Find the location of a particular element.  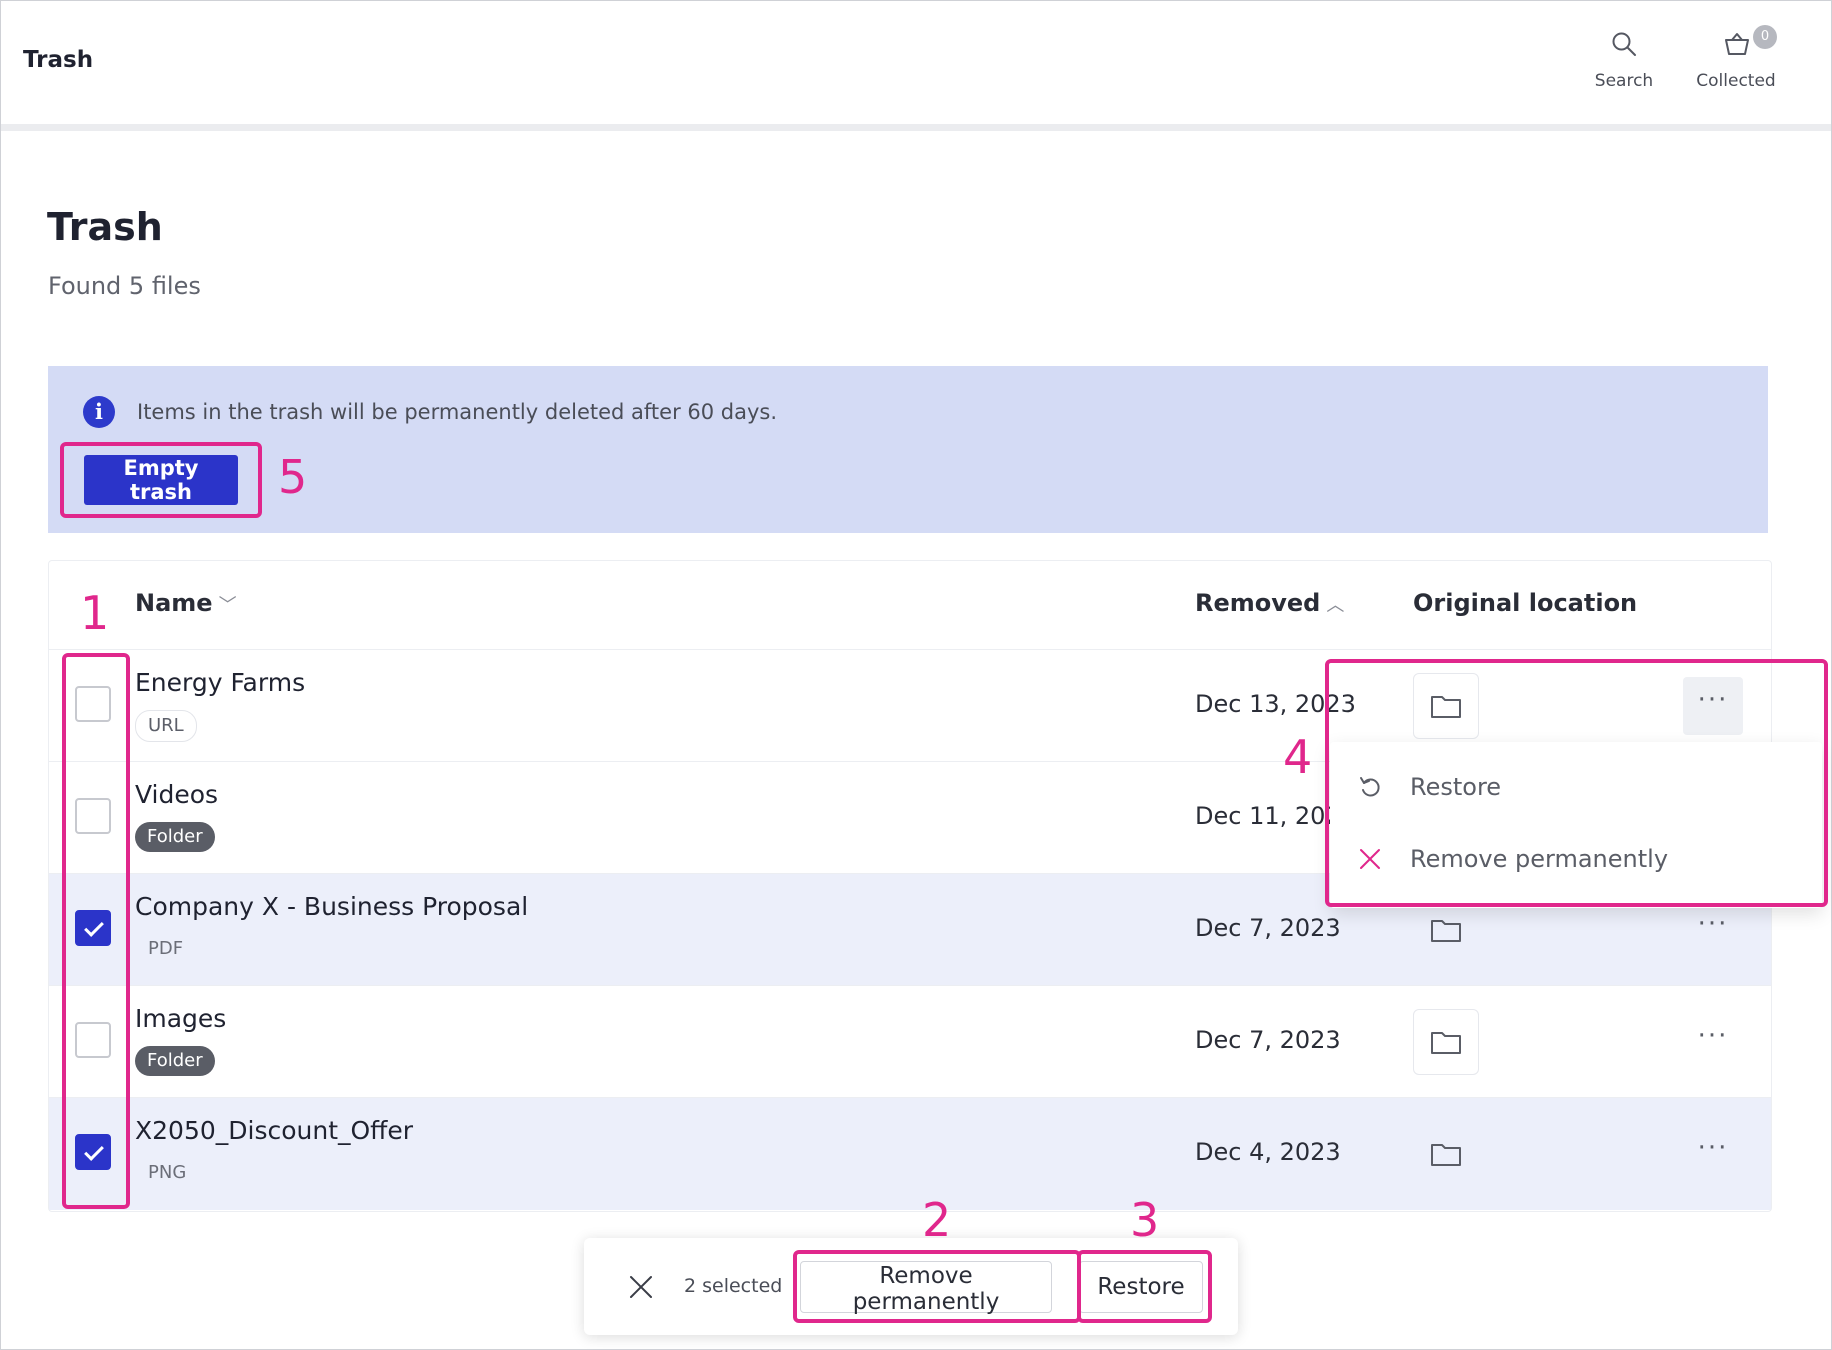

row-context-menu: Restore Remove permanently is located at coordinates (1576, 825).